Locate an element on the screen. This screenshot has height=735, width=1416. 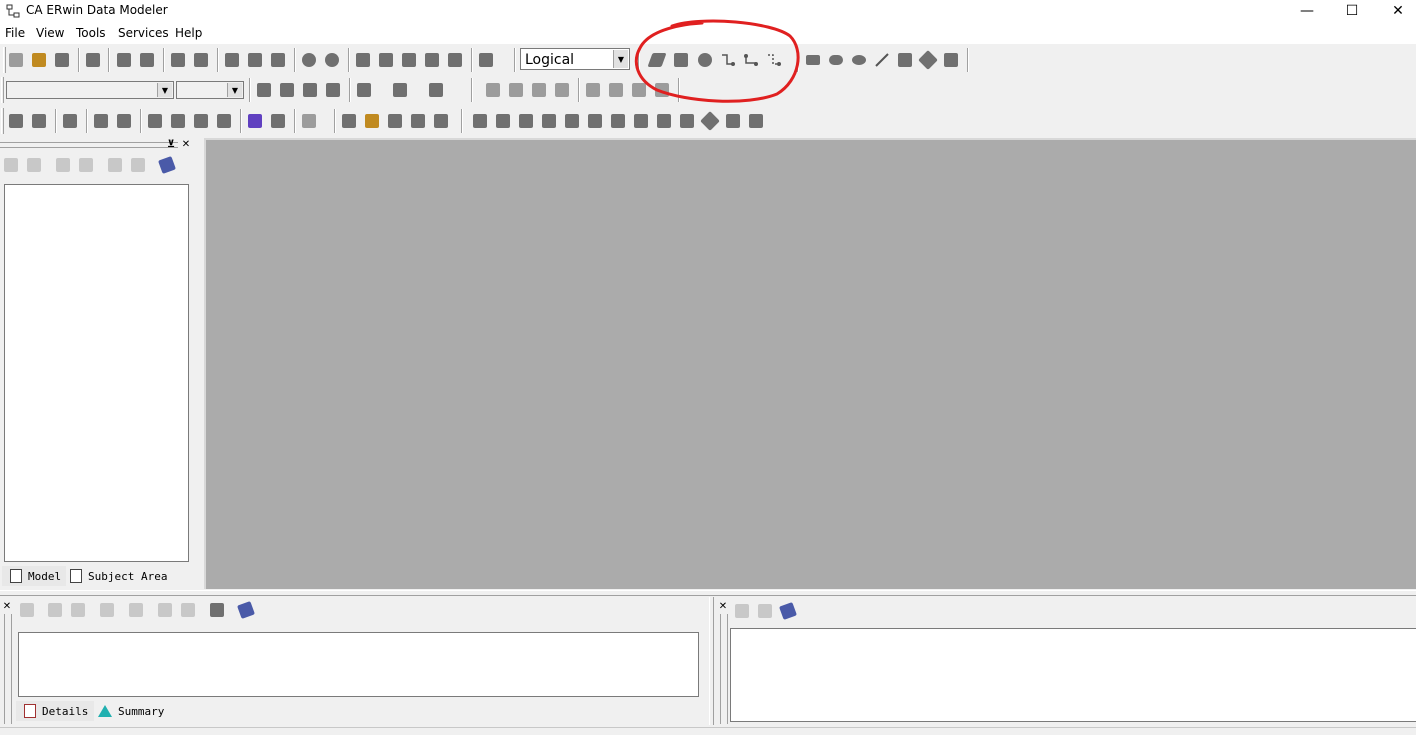
lock-icon is located at coordinates (70, 121).